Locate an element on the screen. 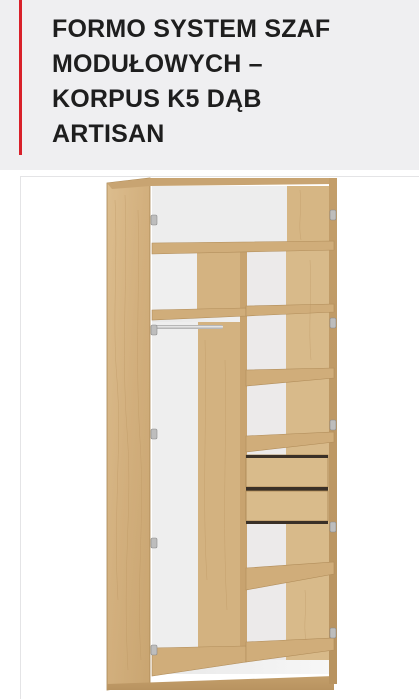 The image size is (419, 699). hanging-rail is located at coordinates (188, 327).